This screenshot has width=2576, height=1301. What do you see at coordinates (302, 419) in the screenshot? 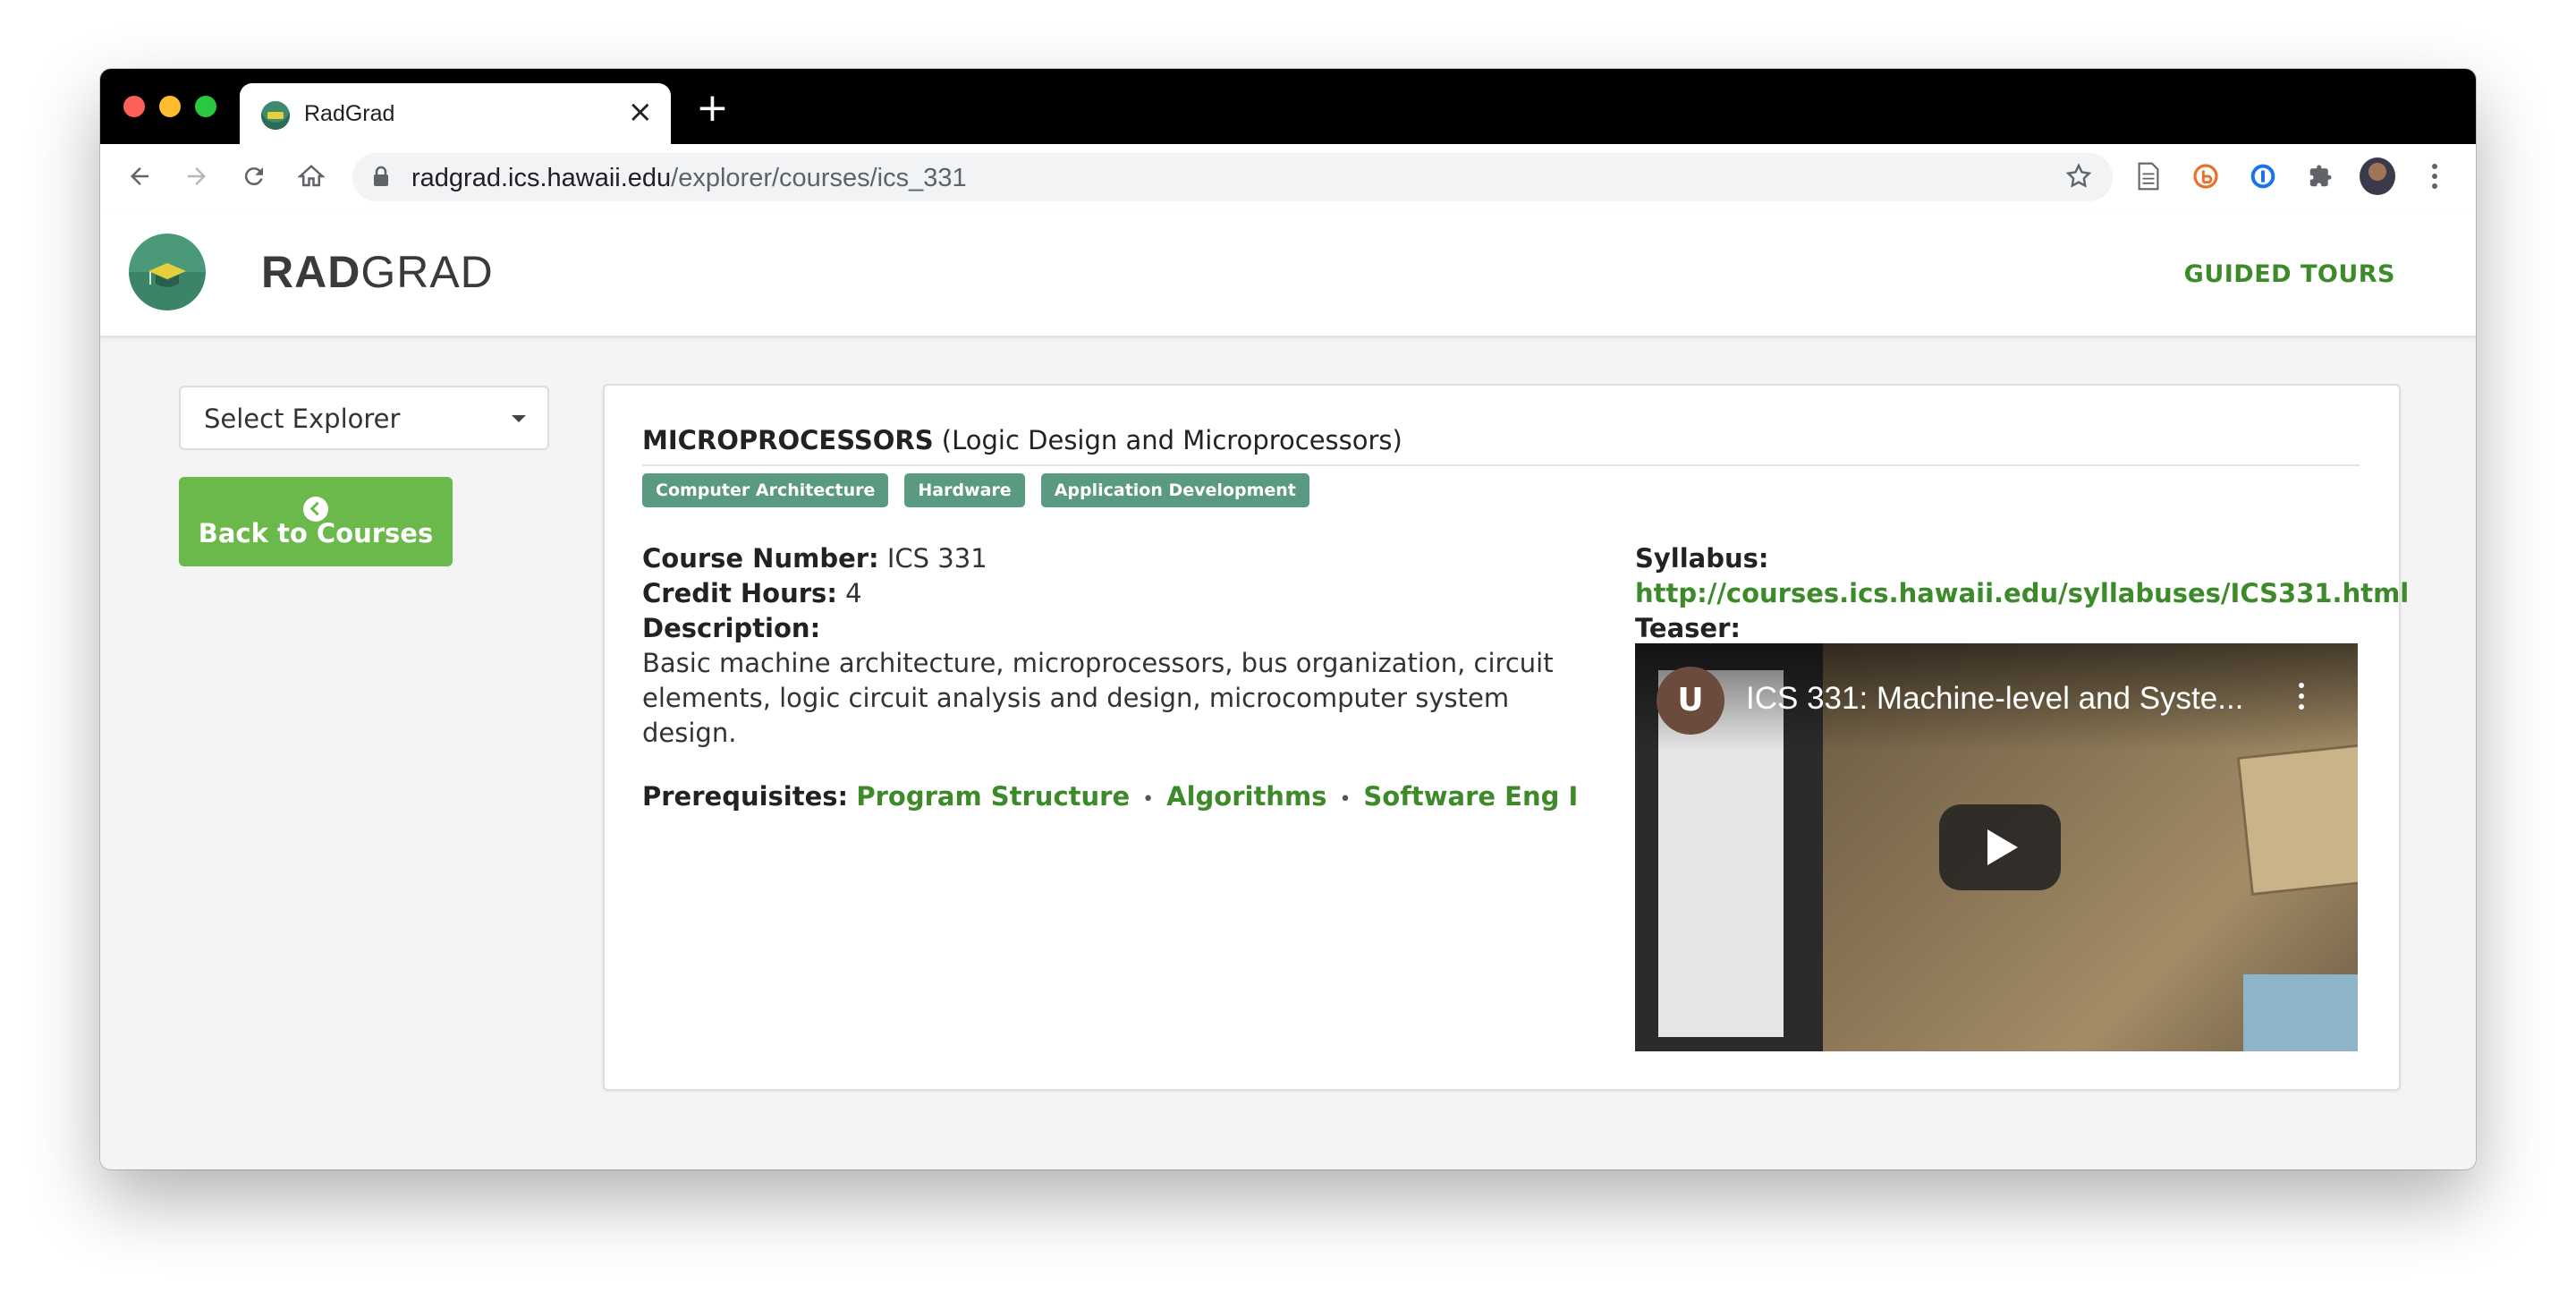
I see `select-explorer-label: Select Explorer` at bounding box center [302, 419].